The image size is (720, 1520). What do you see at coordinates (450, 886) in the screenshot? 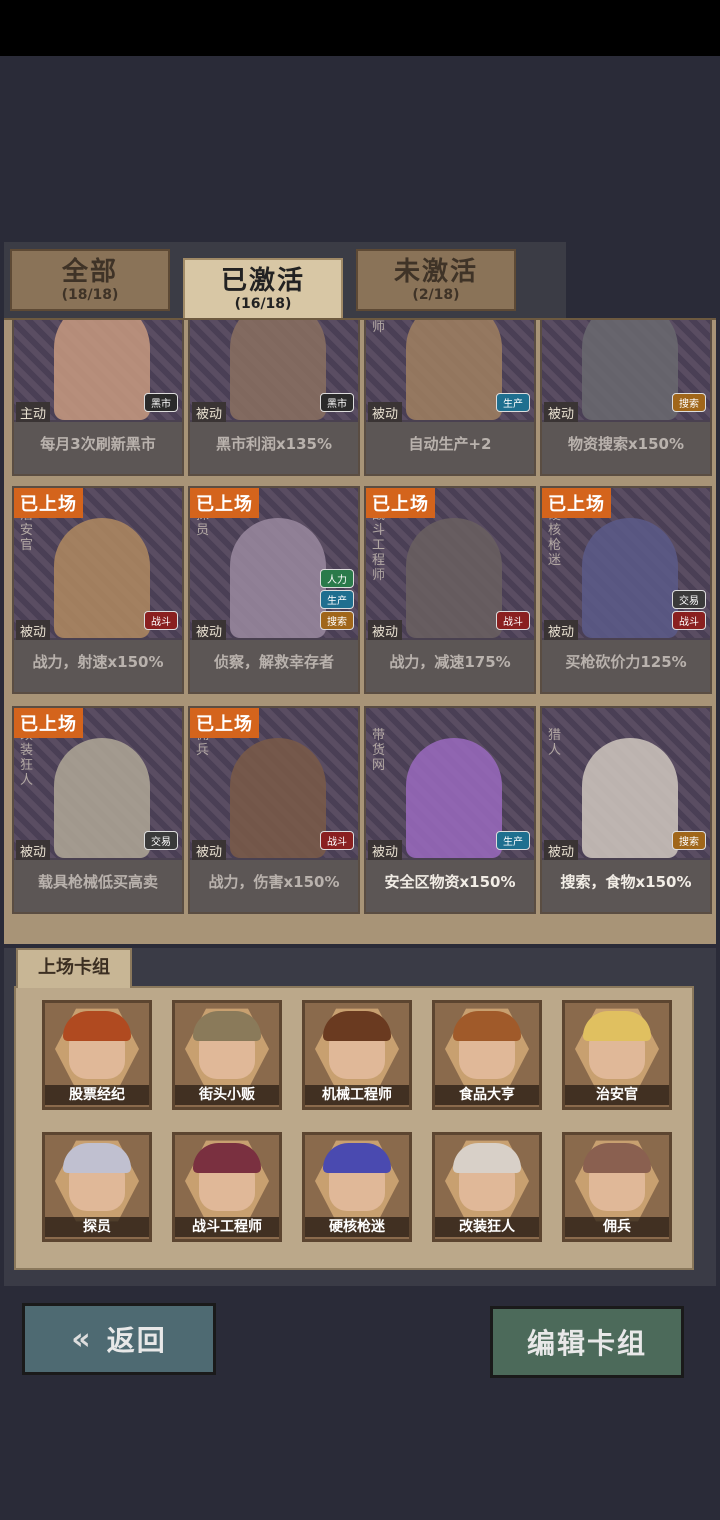
I see `card-description: 安全区物资x150%` at bounding box center [450, 886].